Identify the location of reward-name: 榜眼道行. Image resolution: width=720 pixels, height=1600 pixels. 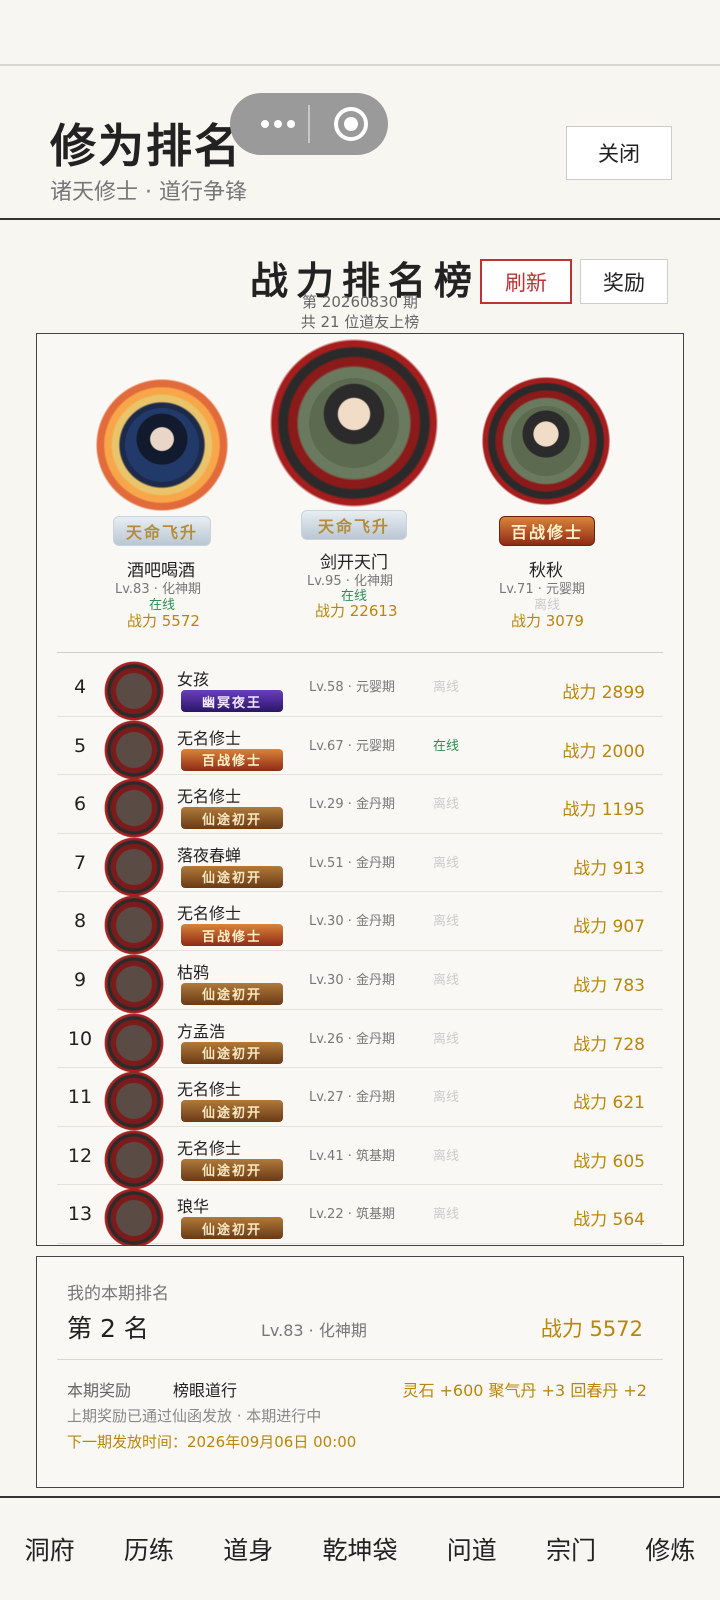
(205, 1390).